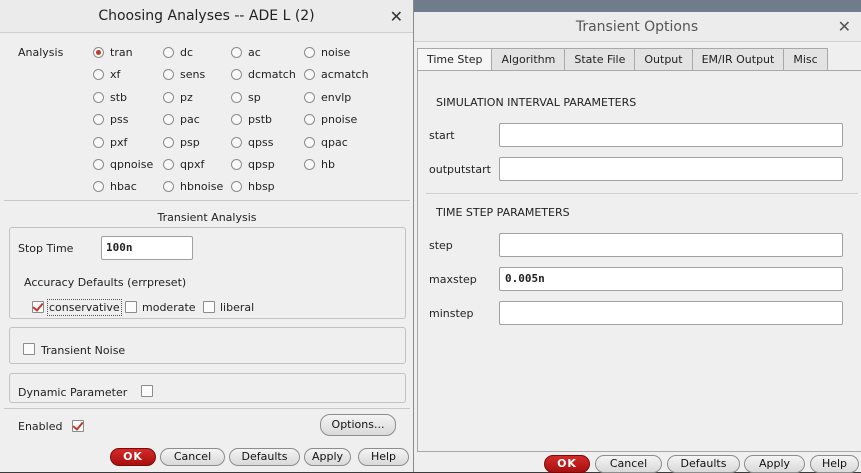  Describe the element at coordinates (201, 186) in the screenshot. I see `radio-label-hbnoise: hbnoise` at that location.